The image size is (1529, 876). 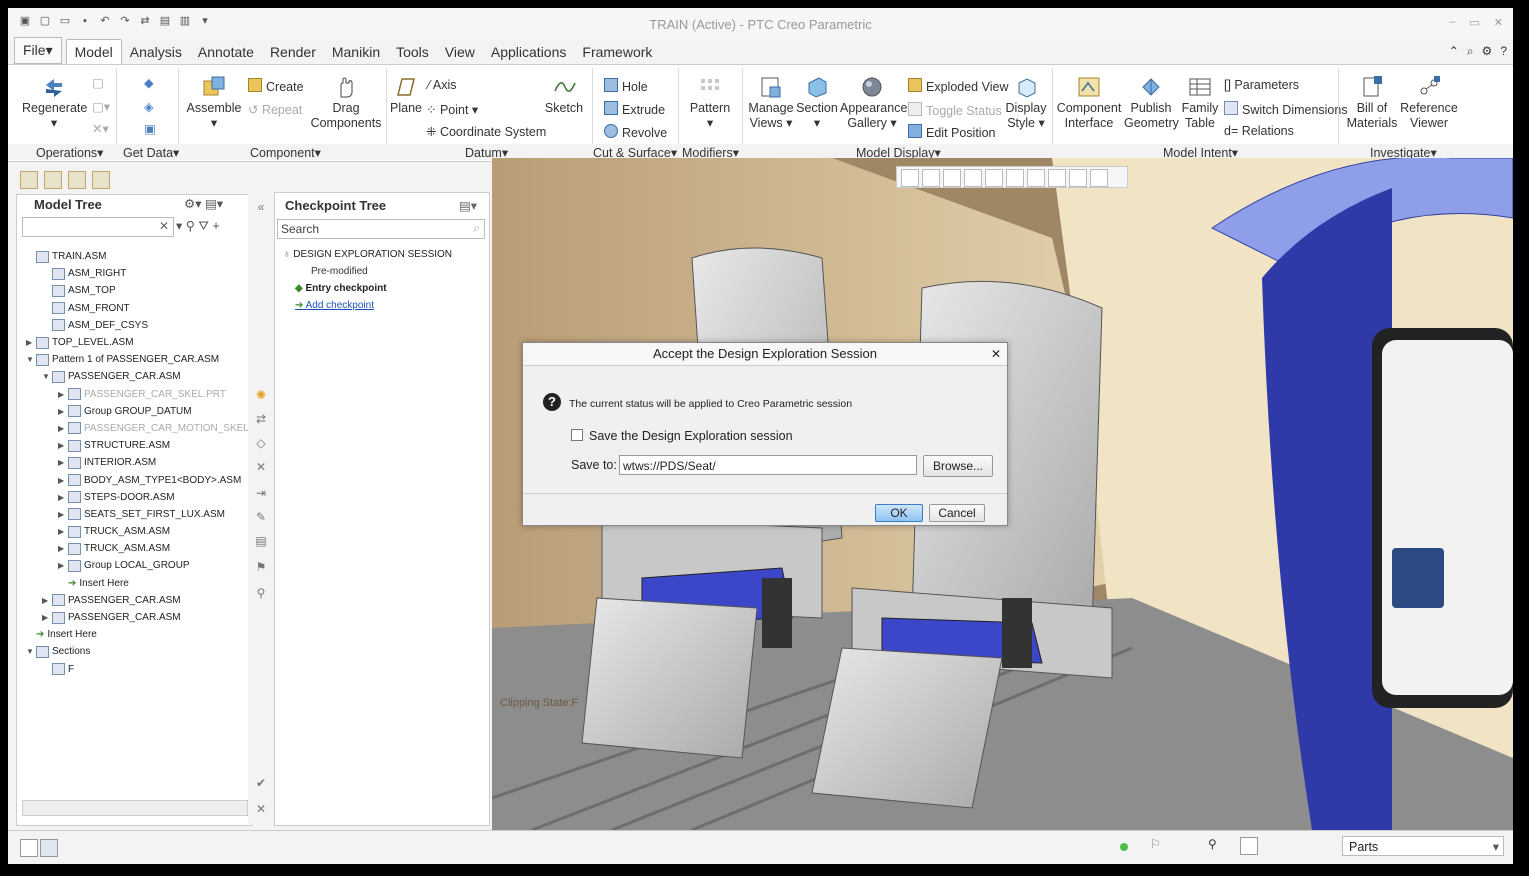 I want to click on tab-manikin: Manikin, so click(x=356, y=52).